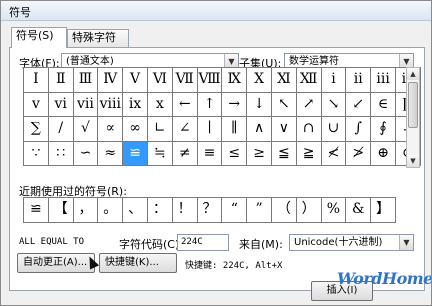 The height and width of the screenshot is (306, 432). Describe the element at coordinates (413, 105) in the screenshot. I see `scroll-thumb` at that location.